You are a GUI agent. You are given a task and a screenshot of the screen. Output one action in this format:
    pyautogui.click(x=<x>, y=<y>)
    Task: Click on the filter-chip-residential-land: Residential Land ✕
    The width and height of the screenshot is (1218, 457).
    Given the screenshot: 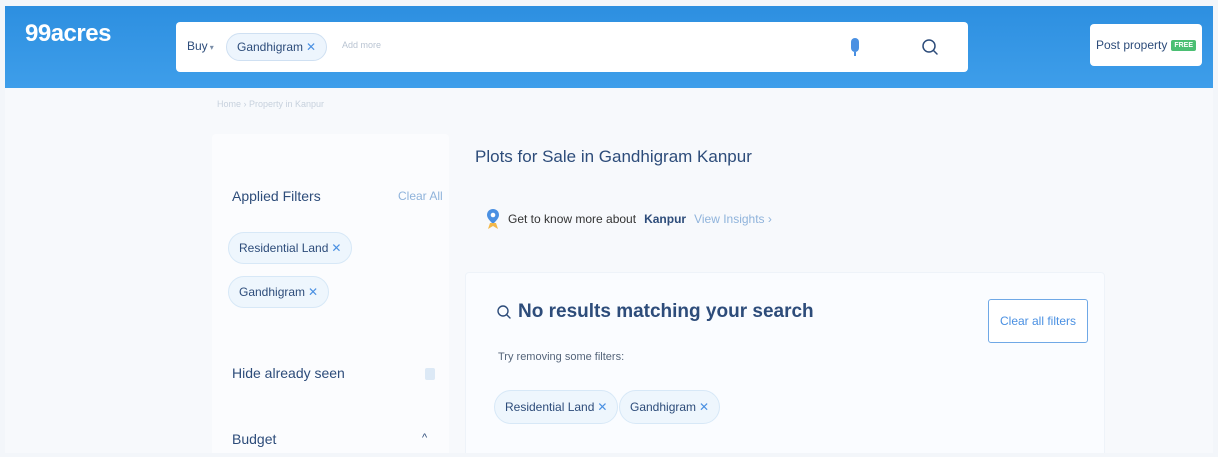 What is the action you would take?
    pyautogui.click(x=290, y=248)
    